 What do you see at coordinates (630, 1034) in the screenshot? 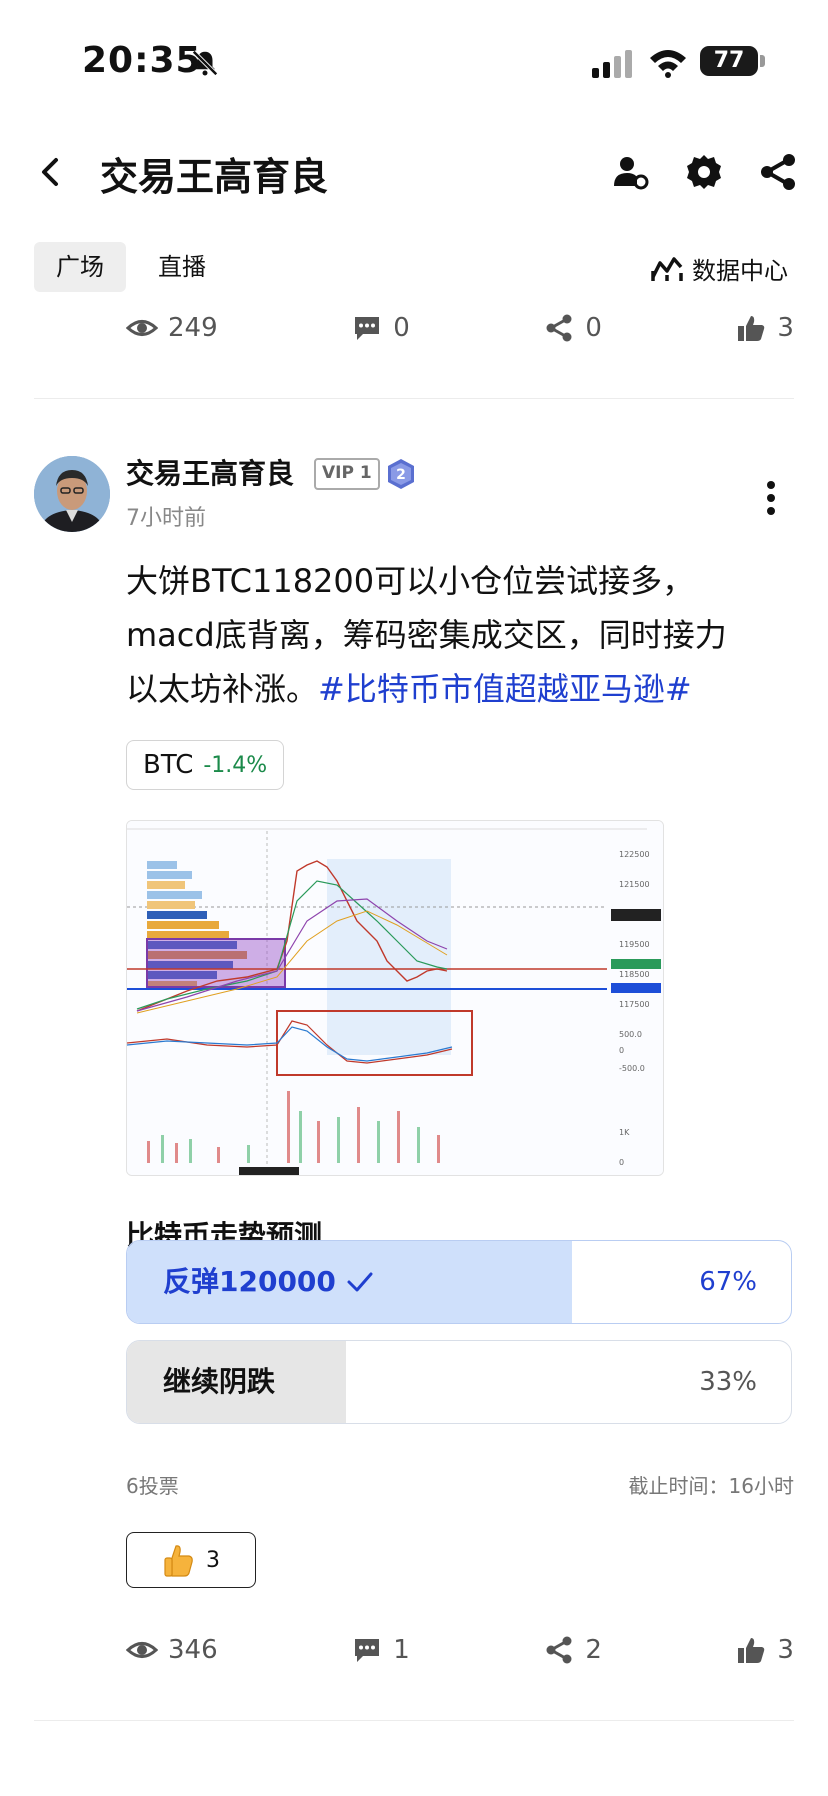
I see `macd-tick: 500.0` at bounding box center [630, 1034].